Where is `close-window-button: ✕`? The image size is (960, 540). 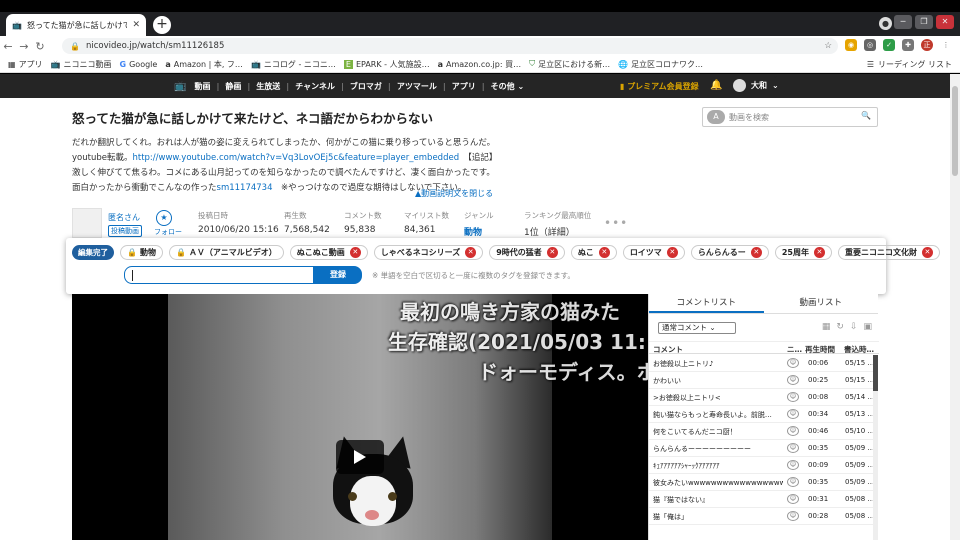 close-window-button: ✕ is located at coordinates (945, 22).